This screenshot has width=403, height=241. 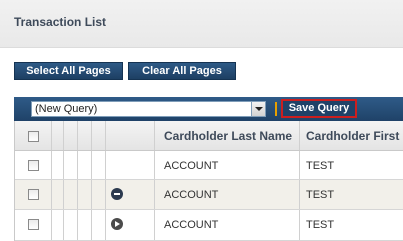 I want to click on column-header-cardholder-first: Cardholder First, so click(x=352, y=136).